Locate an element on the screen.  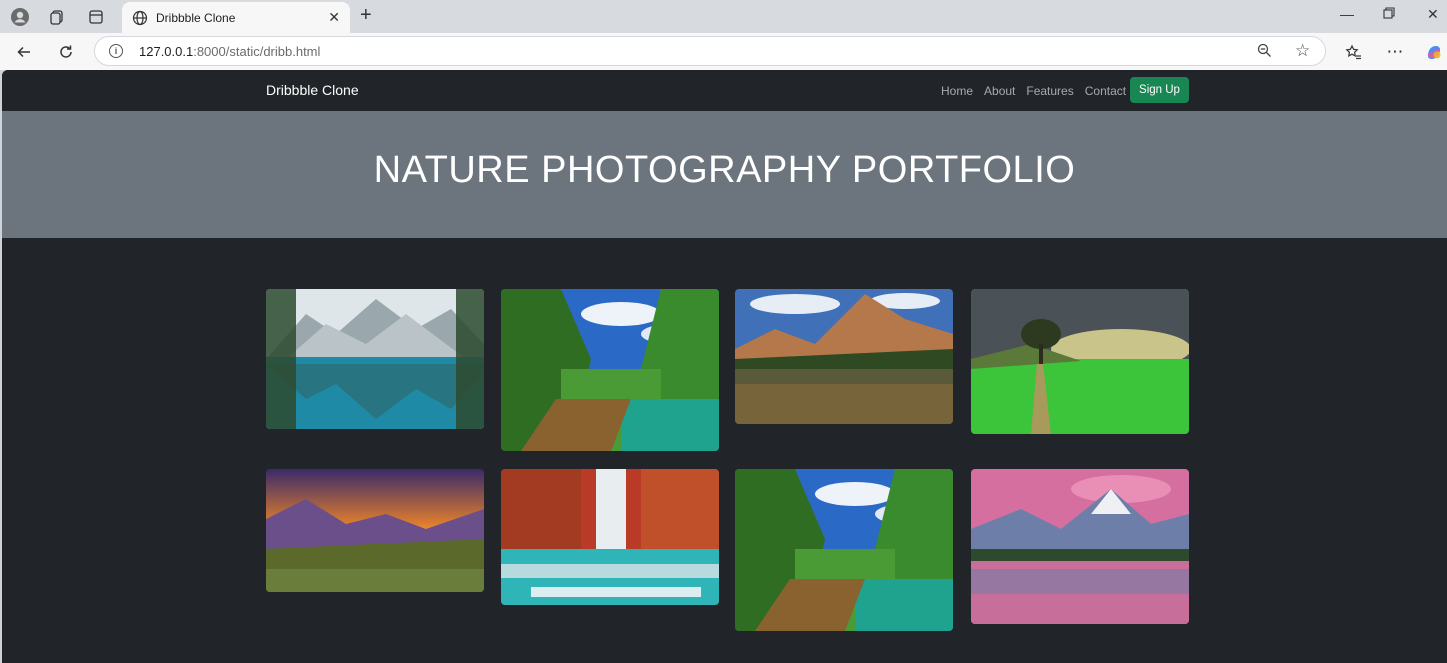
nav-links: Home About Features Contact is located at coordinates (1033, 91).